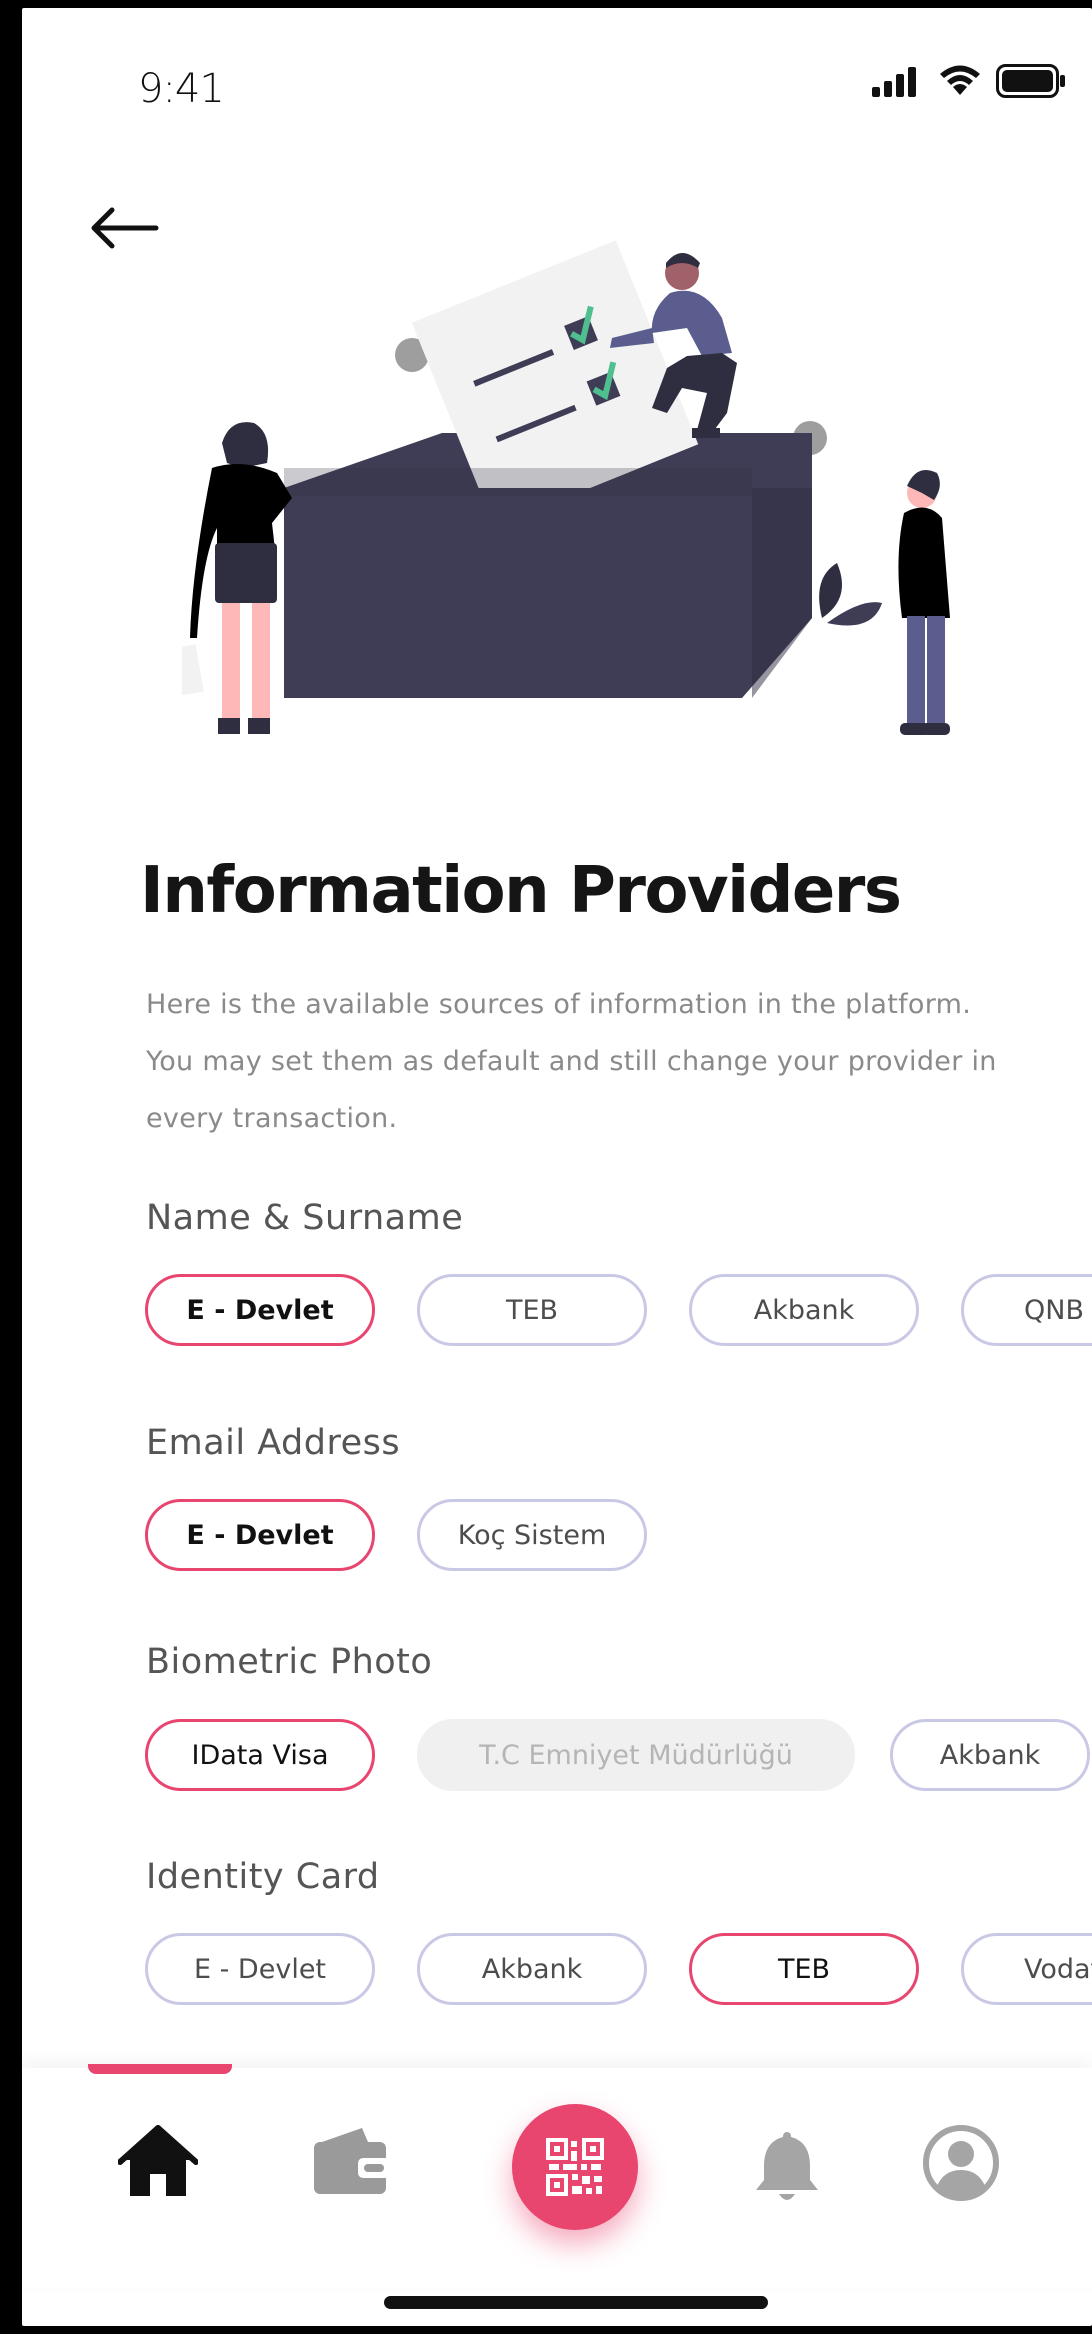 The height and width of the screenshot is (2334, 1092). I want to click on wifi-icon, so click(960, 80).